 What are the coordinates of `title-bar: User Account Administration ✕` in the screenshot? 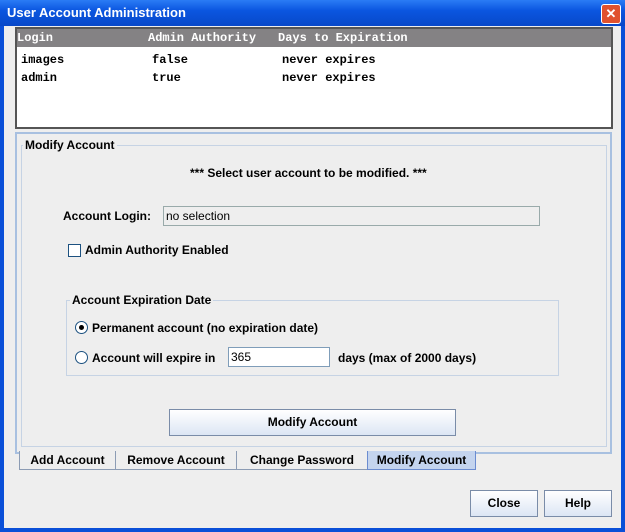 It's located at (312, 13).